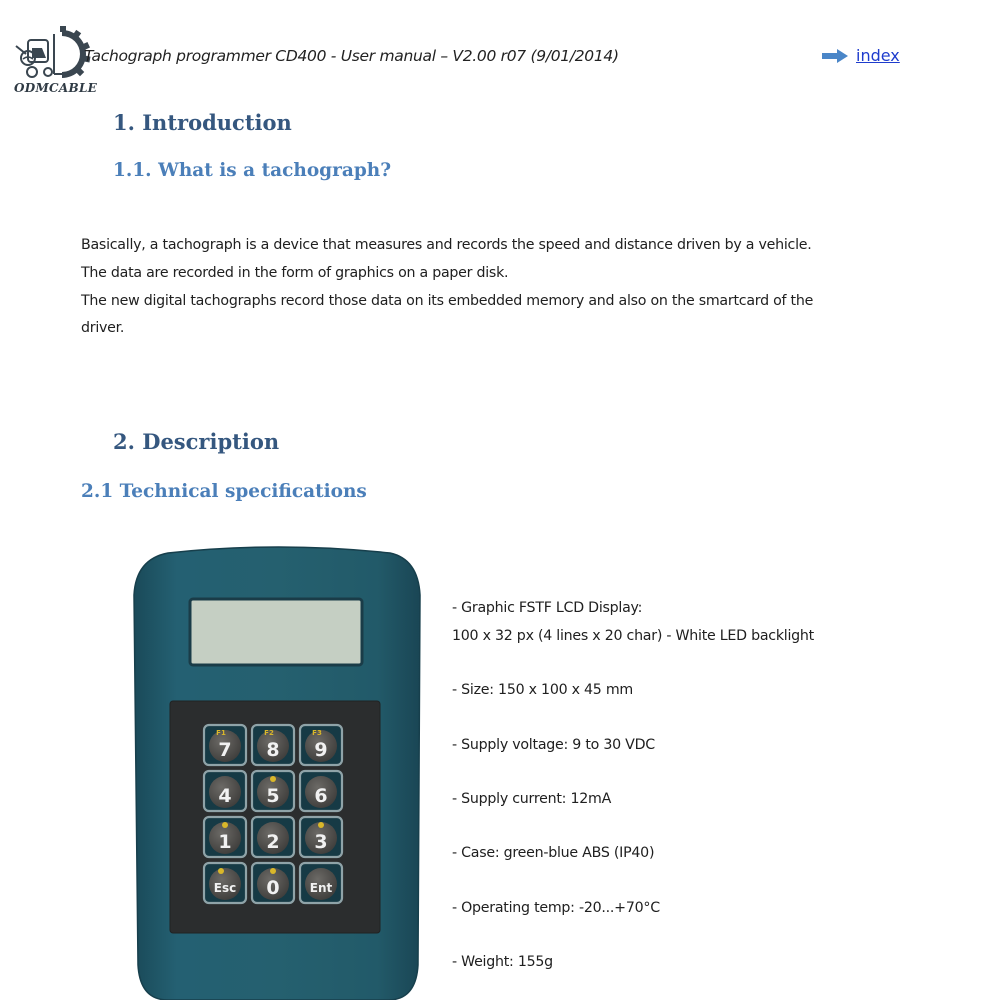 The image size is (1000, 1005). What do you see at coordinates (224, 491) in the screenshot?
I see `subsection-heading-technical-specifications: 2.1 Technical specifications` at bounding box center [224, 491].